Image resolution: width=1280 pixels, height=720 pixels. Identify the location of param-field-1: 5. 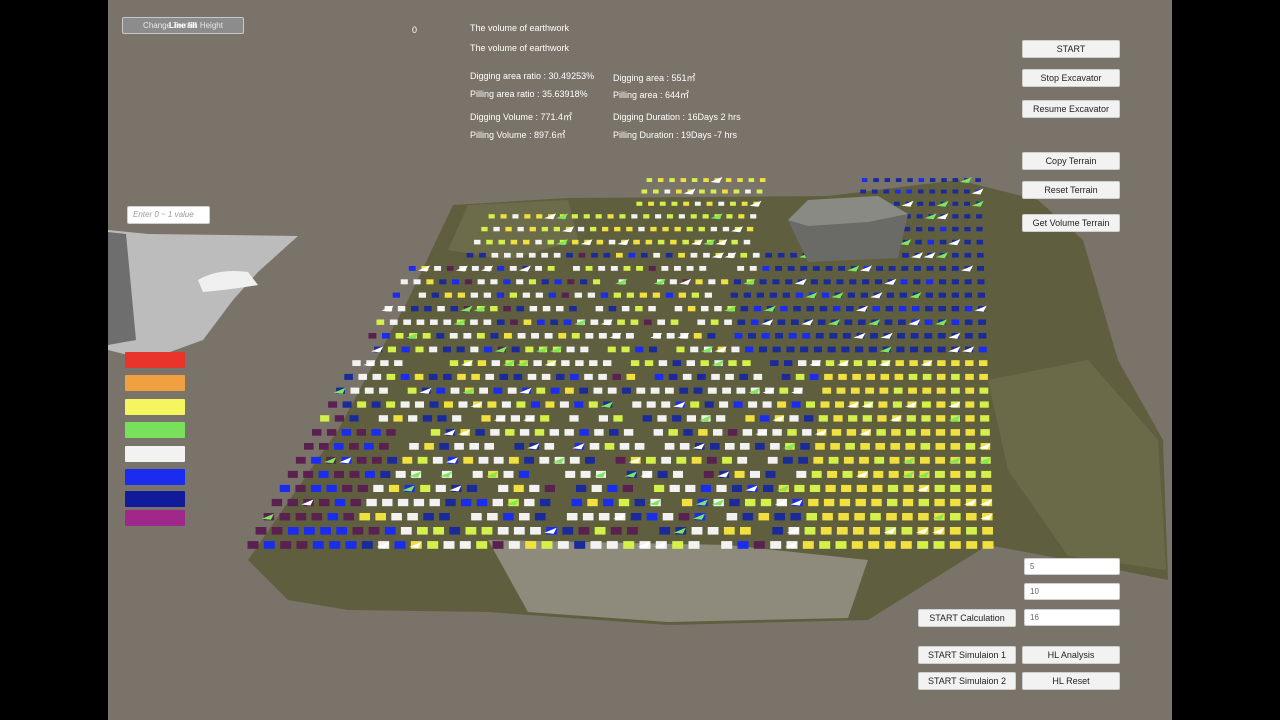
(1072, 566).